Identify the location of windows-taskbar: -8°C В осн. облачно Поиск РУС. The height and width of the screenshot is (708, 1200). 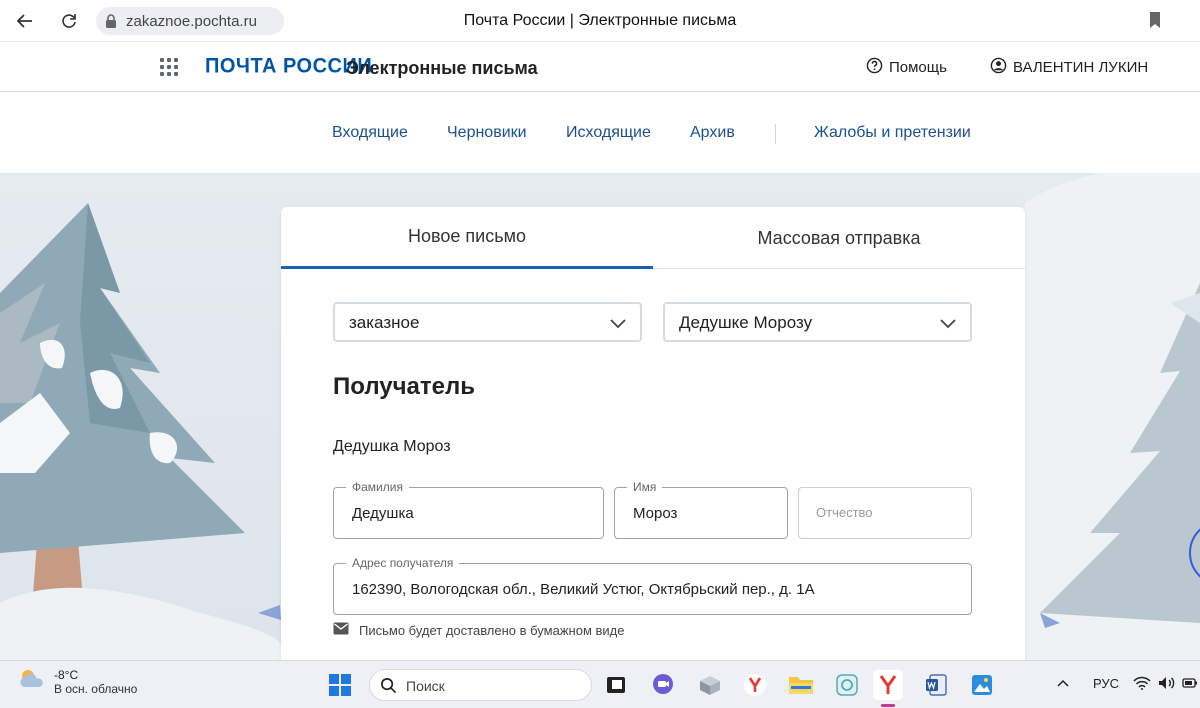
(600, 684).